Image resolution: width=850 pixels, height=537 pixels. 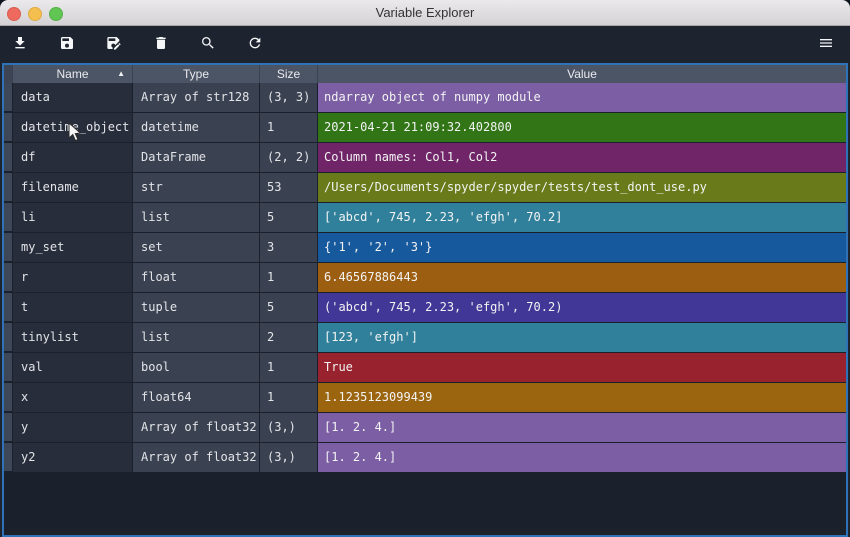 I want to click on options-menu-button, so click(x=826, y=45).